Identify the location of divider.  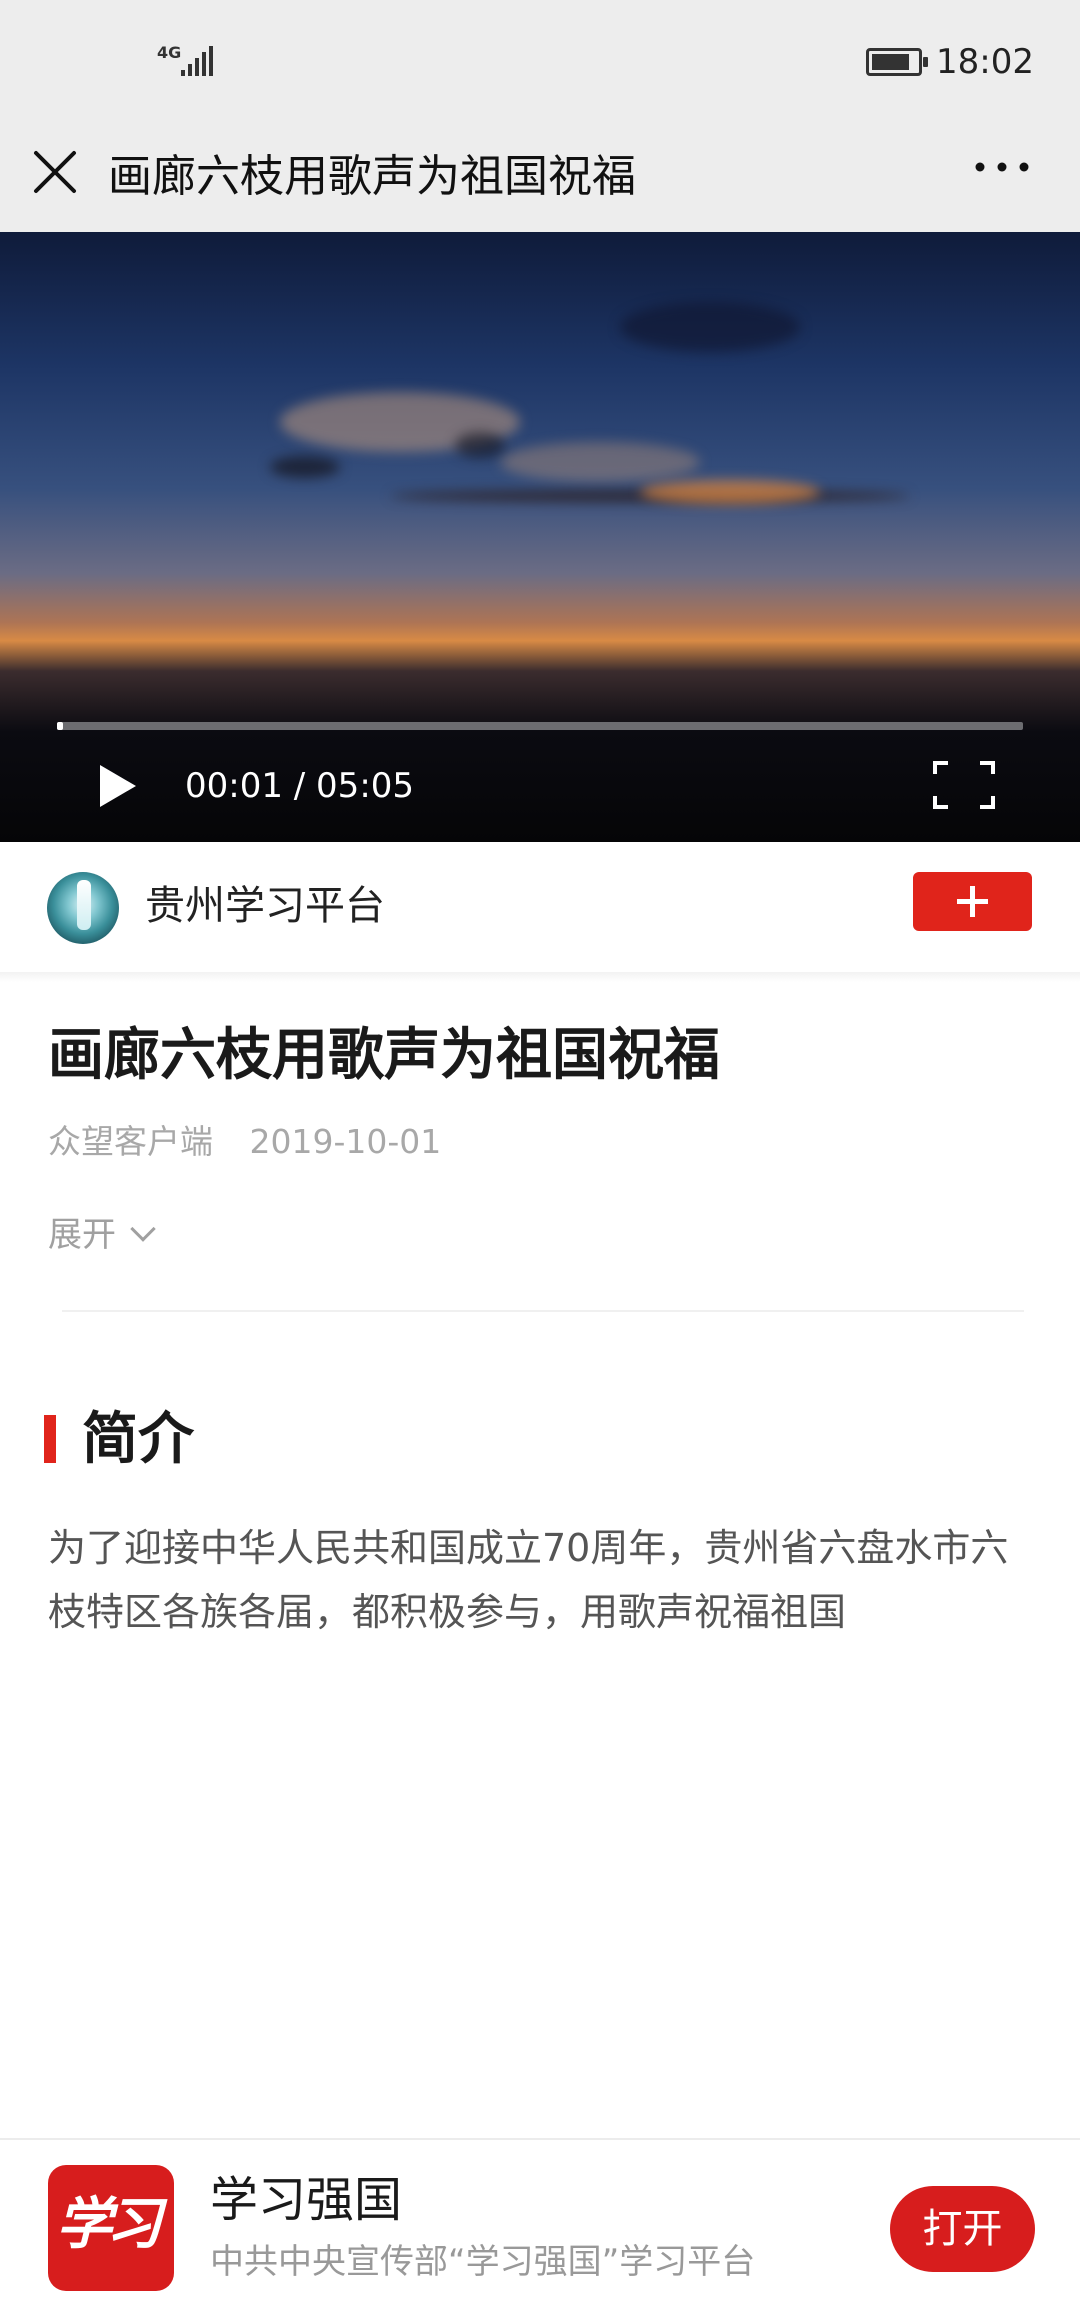
(543, 1311).